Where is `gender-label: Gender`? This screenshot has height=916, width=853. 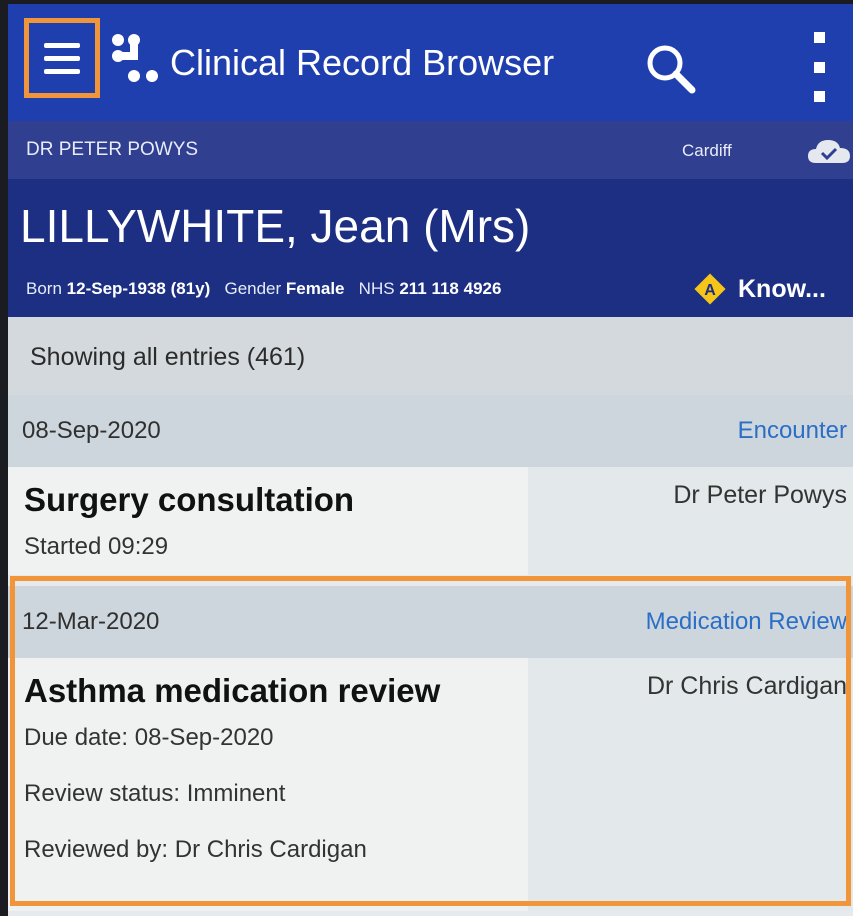
gender-label: Gender is located at coordinates (253, 288).